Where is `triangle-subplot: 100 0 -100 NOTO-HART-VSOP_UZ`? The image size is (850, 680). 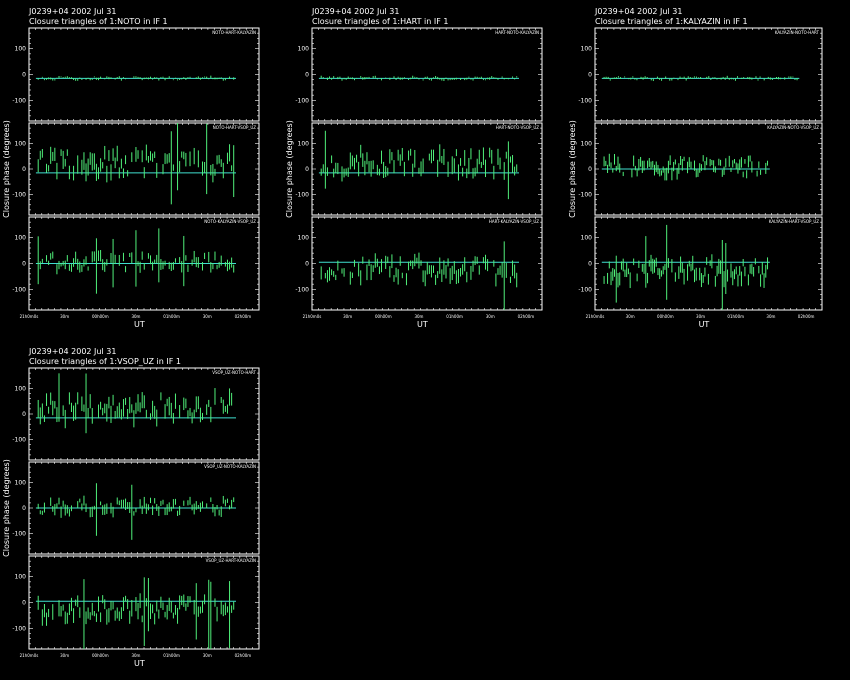 triangle-subplot: 100 0 -100 NOTO-HART-VSOP_UZ is located at coordinates (136, 169).